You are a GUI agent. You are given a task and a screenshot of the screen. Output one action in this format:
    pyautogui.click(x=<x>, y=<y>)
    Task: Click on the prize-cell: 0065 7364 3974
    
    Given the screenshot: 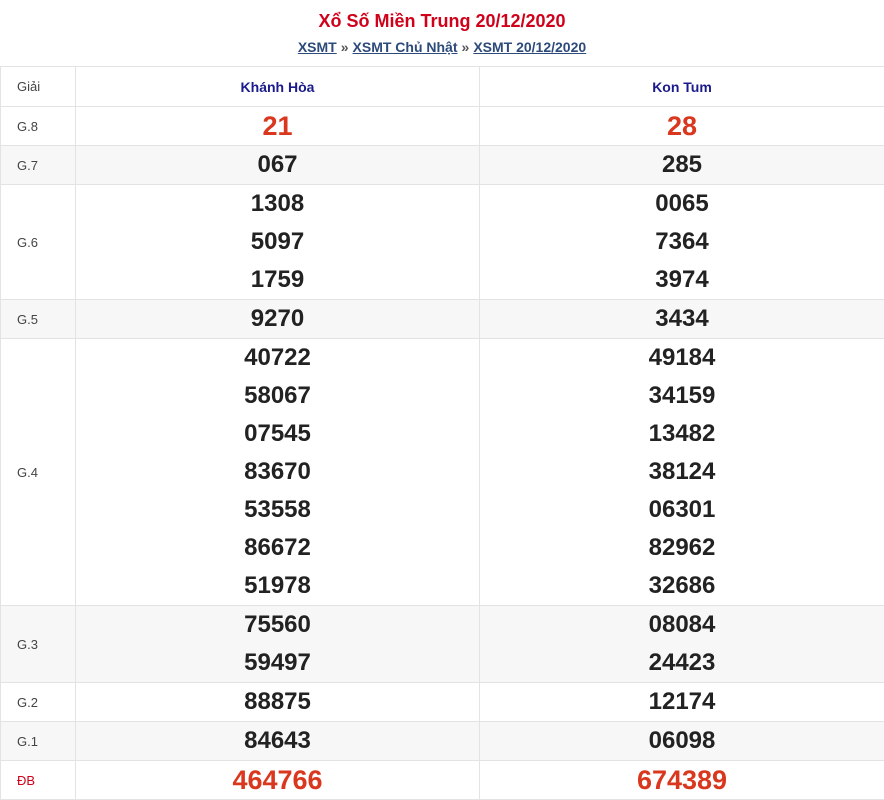 What is the action you would take?
    pyautogui.click(x=681, y=242)
    